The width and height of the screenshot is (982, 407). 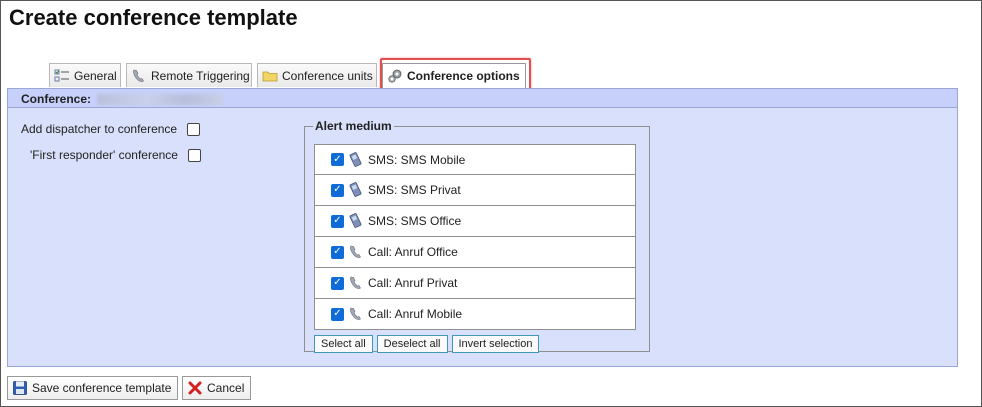 What do you see at coordinates (270, 76) in the screenshot?
I see `folder-icon` at bounding box center [270, 76].